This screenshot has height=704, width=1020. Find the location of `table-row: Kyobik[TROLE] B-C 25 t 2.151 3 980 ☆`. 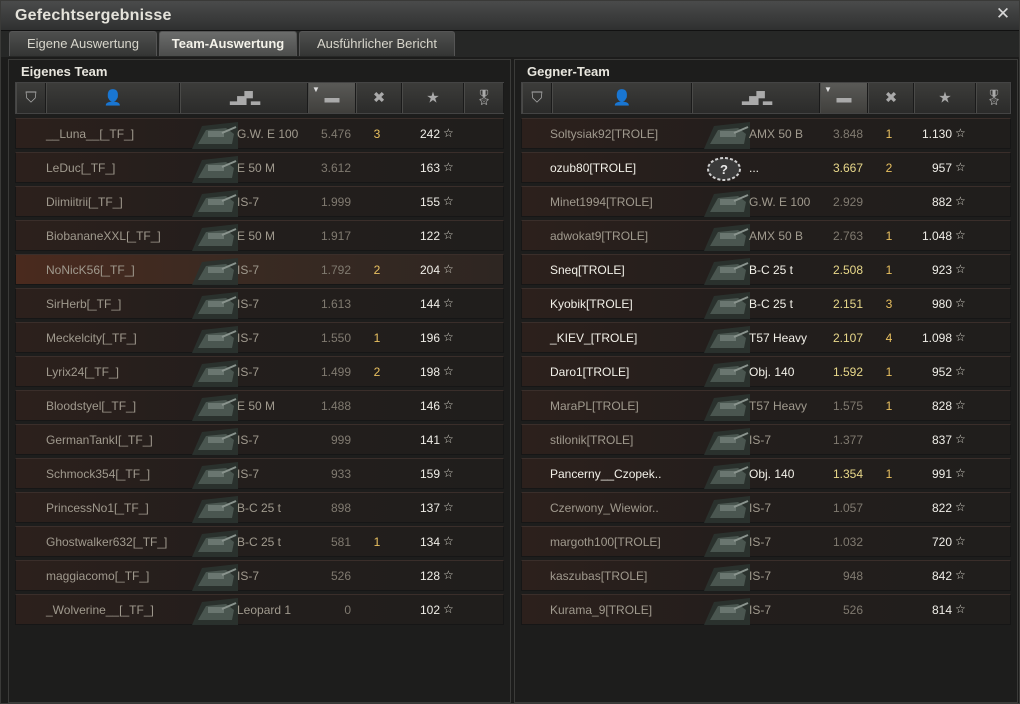

table-row: Kyobik[TROLE] B-C 25 t 2.151 3 980 ☆ is located at coordinates (766, 303).